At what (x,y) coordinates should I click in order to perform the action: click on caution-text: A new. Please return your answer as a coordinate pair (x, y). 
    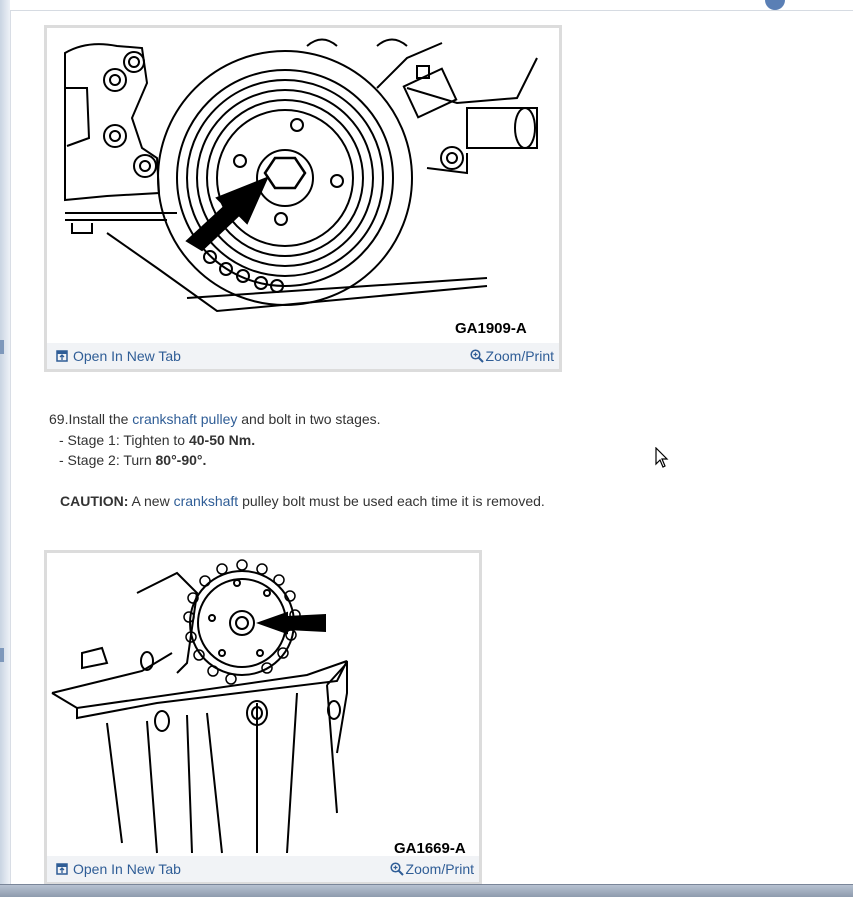
    Looking at the image, I should click on (151, 500).